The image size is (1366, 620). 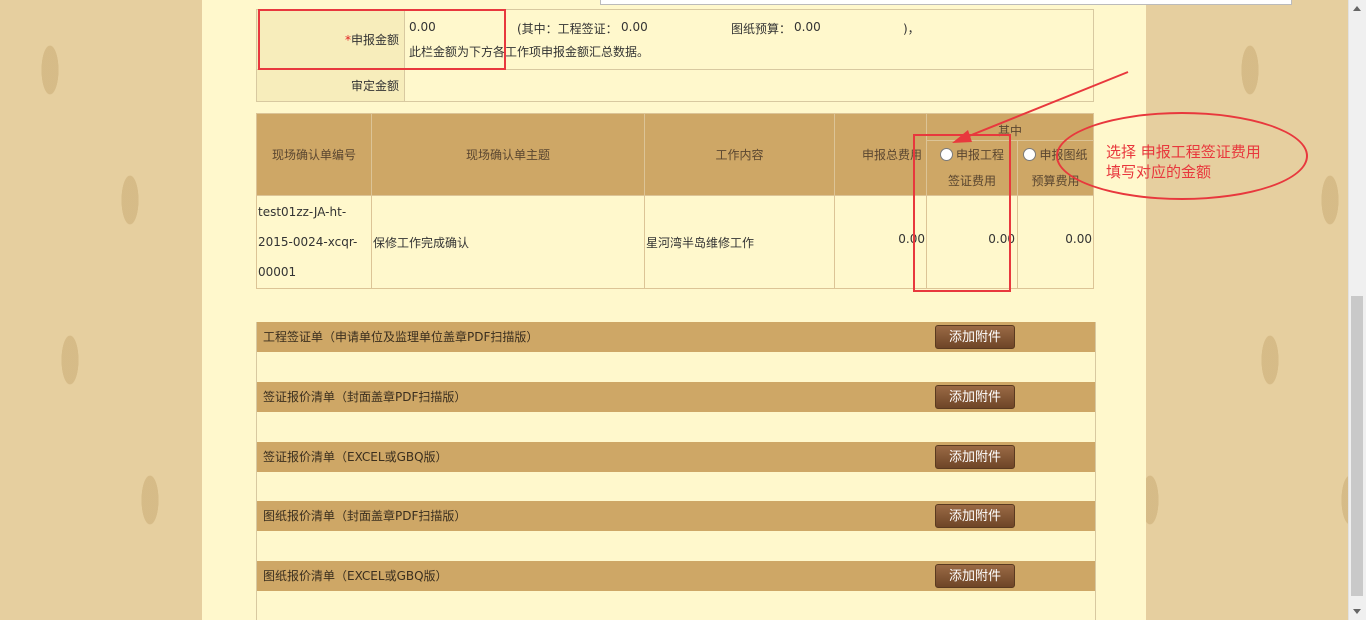 I want to click on scroll-down-icon, so click(x=1357, y=611).